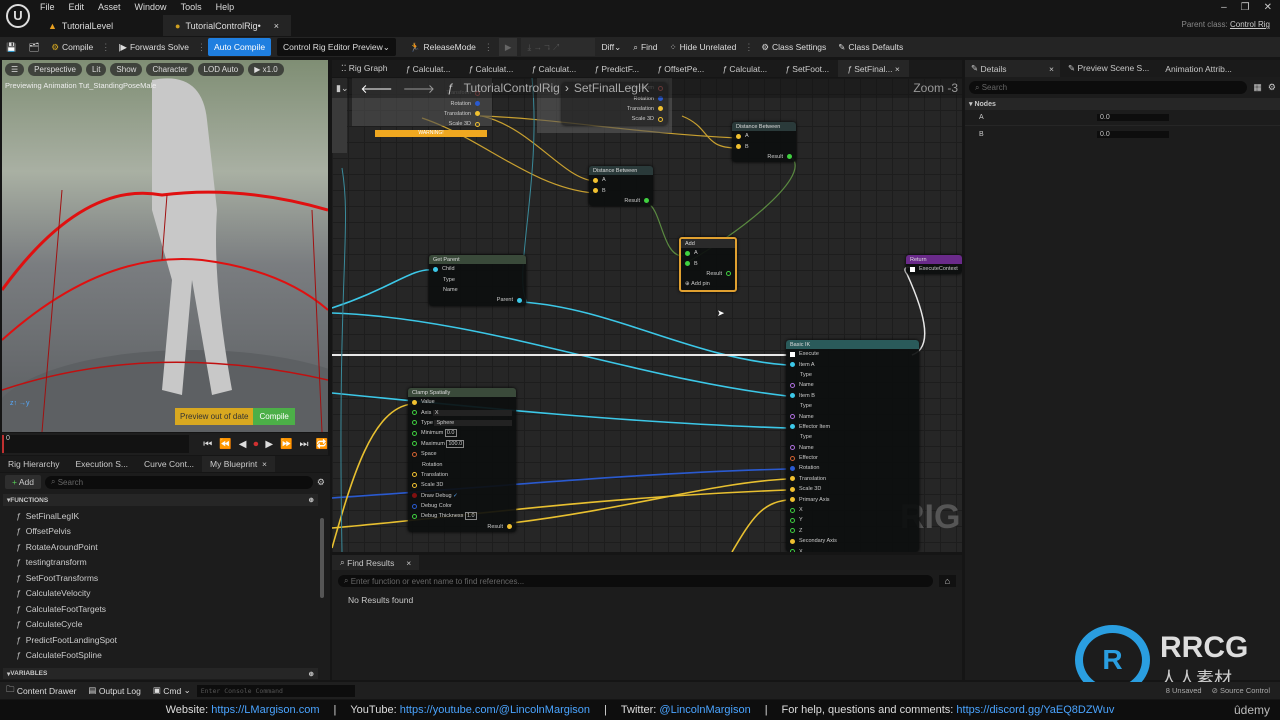 The width and height of the screenshot is (1280, 720). What do you see at coordinates (708, 284) in the screenshot?
I see `add-pin-button: ⊕ Add pin` at bounding box center [708, 284].